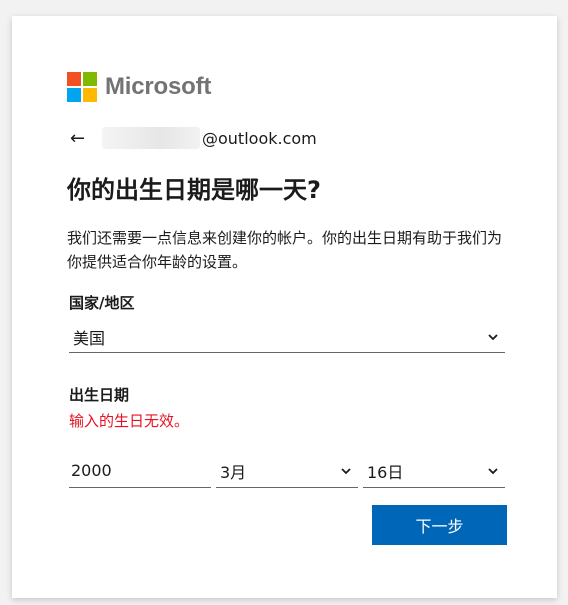 This screenshot has width=568, height=605. What do you see at coordinates (129, 421) in the screenshot?
I see `birthdate-error: 输入的生日无效。` at bounding box center [129, 421].